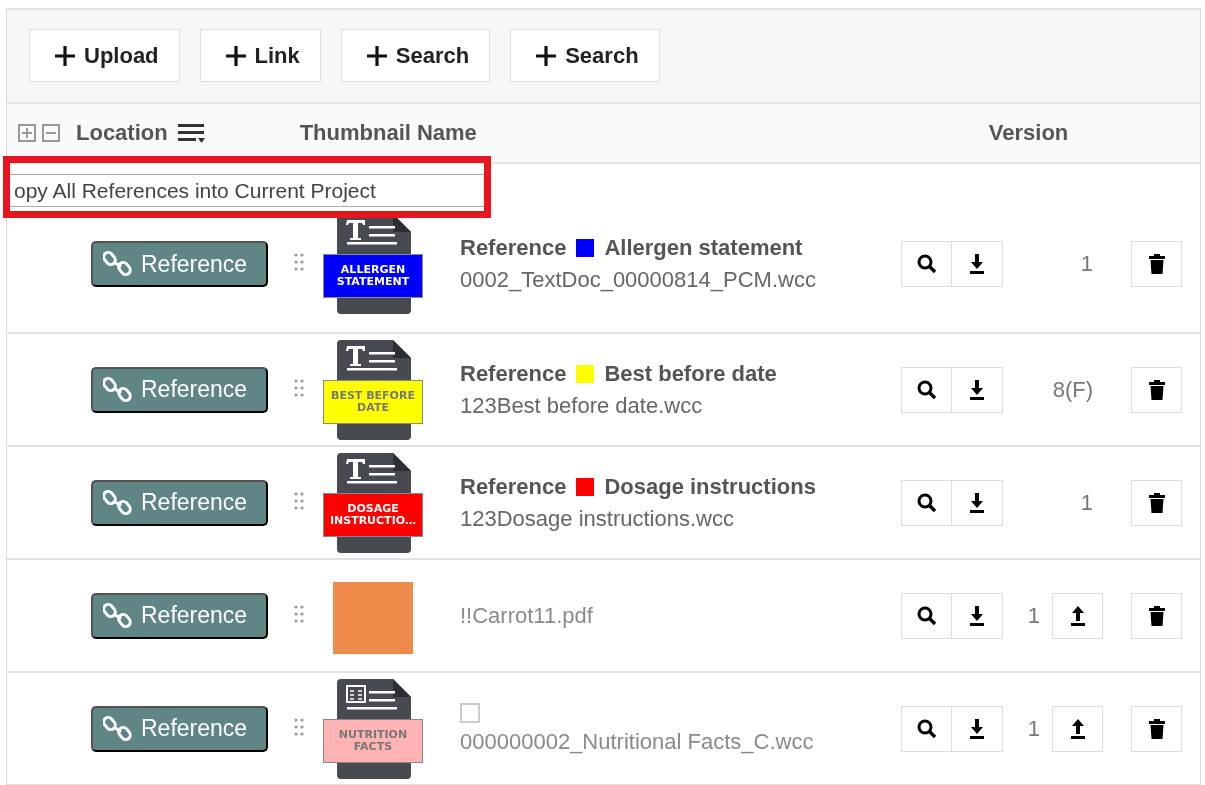 This screenshot has width=1205, height=785. I want to click on reference-title: Allergen statement, so click(703, 248).